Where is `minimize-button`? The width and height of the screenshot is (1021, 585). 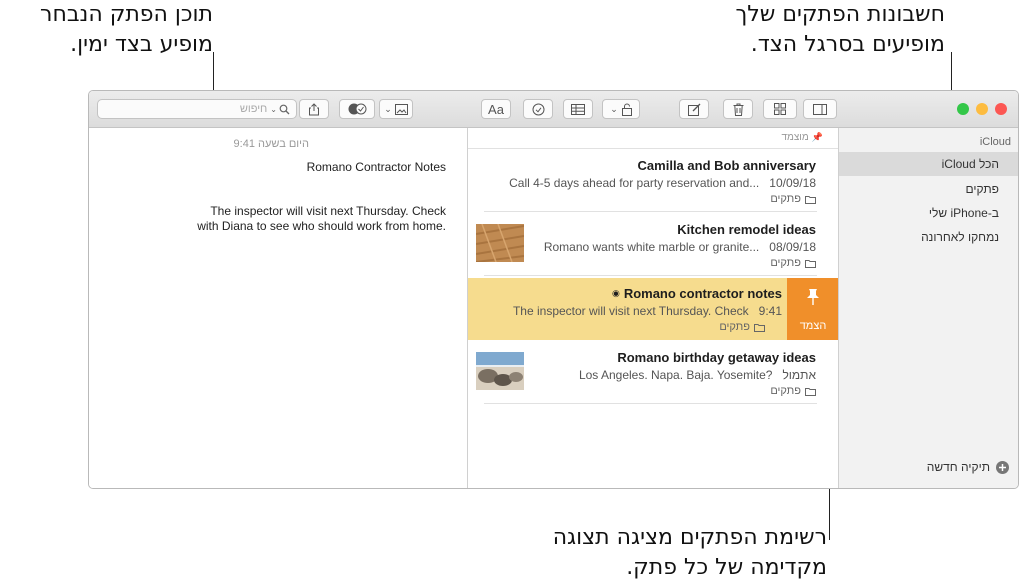 minimize-button is located at coordinates (982, 109).